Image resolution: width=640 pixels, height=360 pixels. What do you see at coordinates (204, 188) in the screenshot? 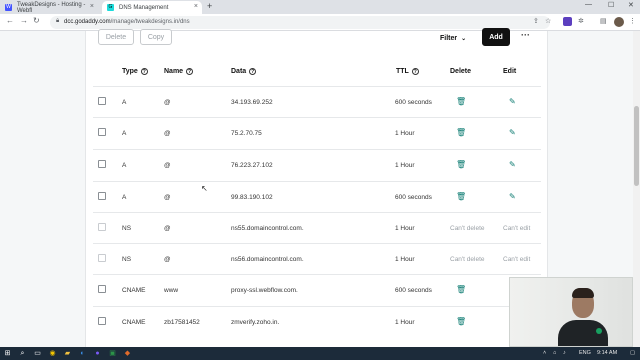
I see `mouse-cursor-icon: ↖` at bounding box center [204, 188].